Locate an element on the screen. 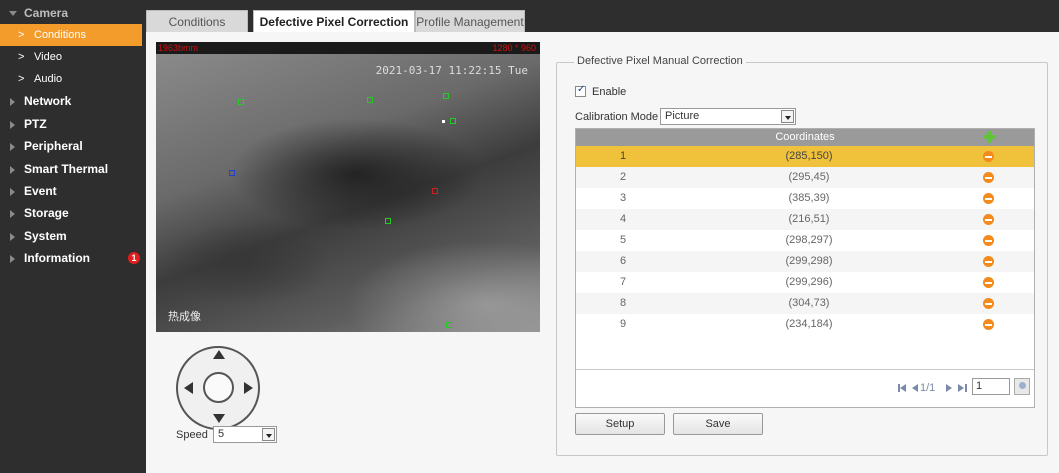  sidebar-item-label: System is located at coordinates (45, 235).